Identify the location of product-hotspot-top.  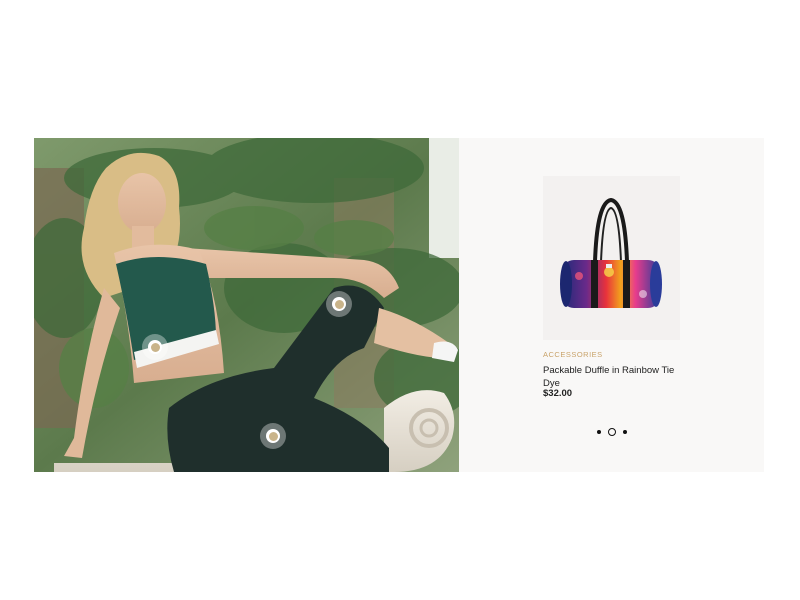
(155, 347).